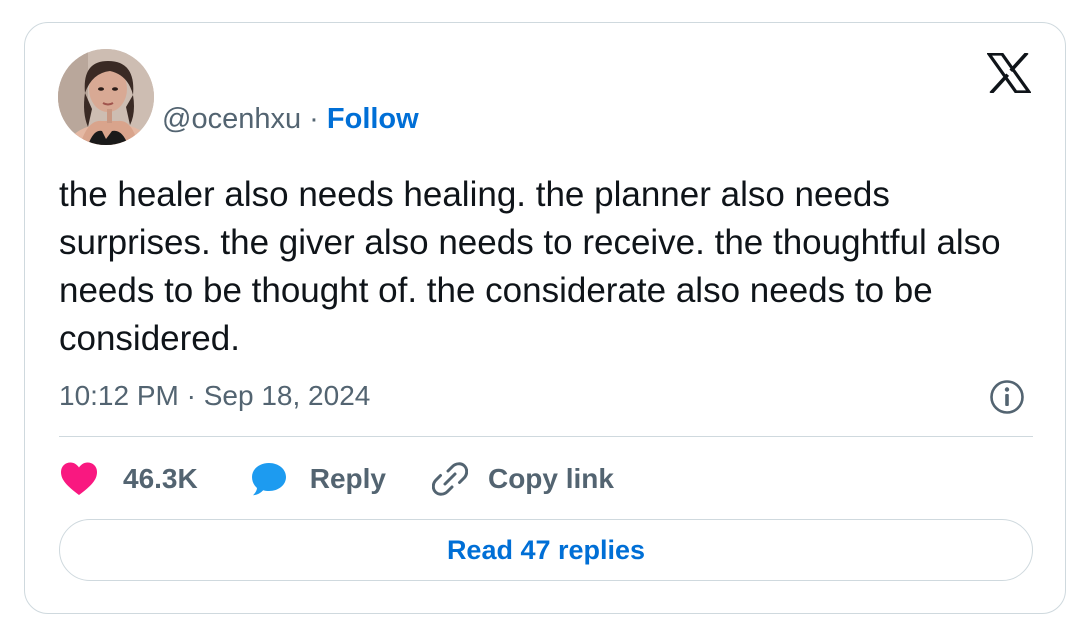 The width and height of the screenshot is (1092, 640). I want to click on tweet-time: 10:12 PM, so click(119, 395).